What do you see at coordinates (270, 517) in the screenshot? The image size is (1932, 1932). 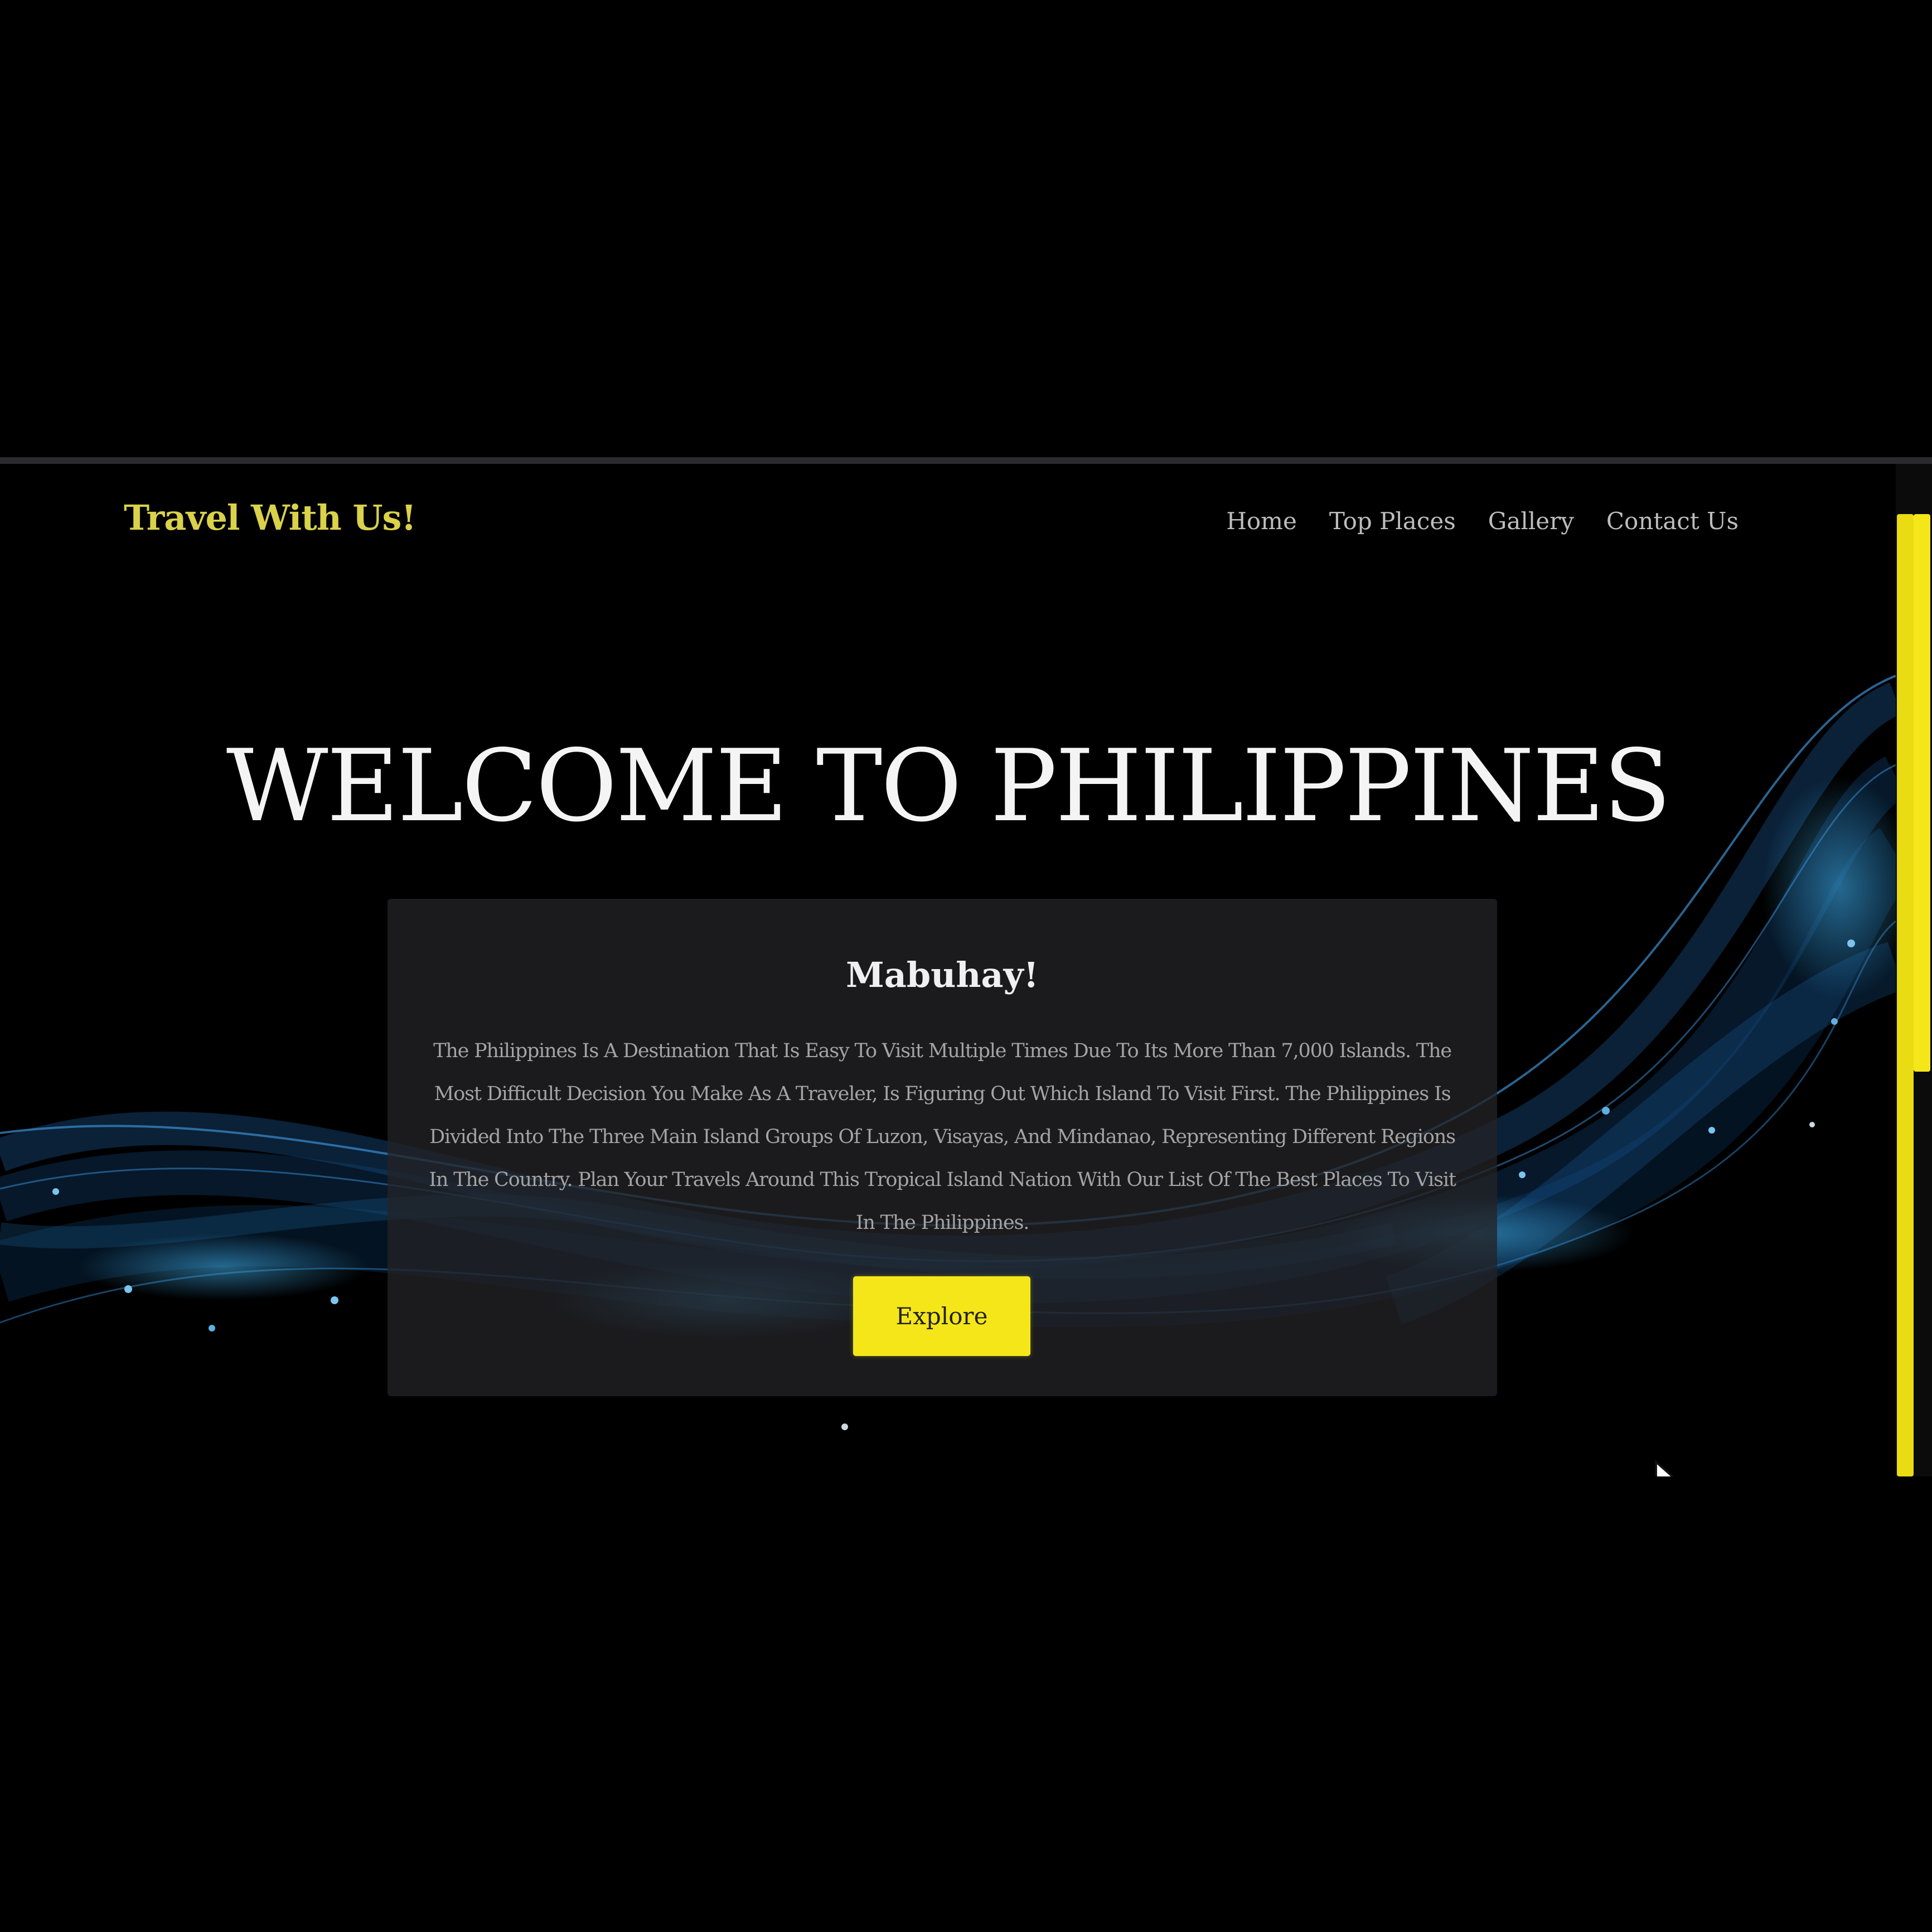 I see `site-logo: Travel With Us!` at bounding box center [270, 517].